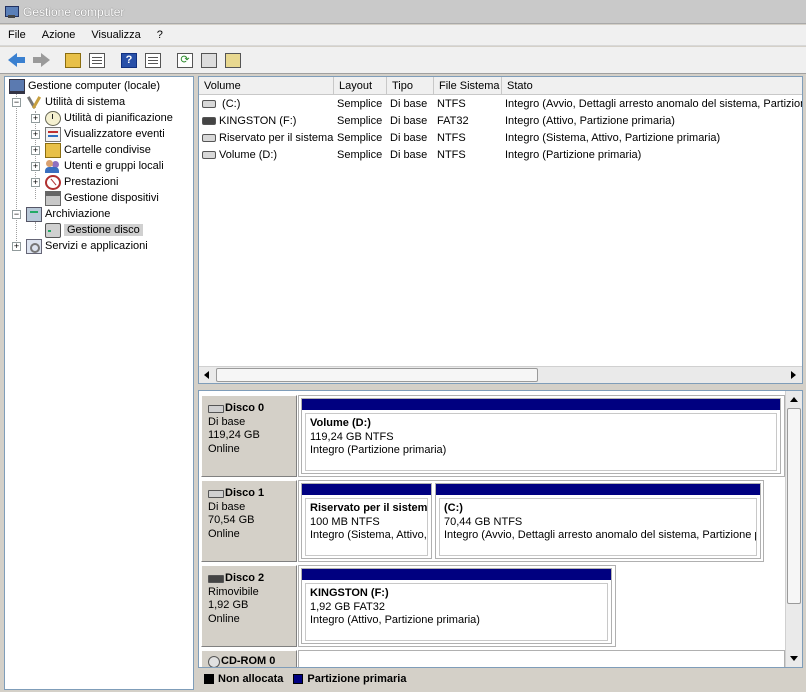  What do you see at coordinates (153, 60) in the screenshot?
I see `action-pane-button` at bounding box center [153, 60].